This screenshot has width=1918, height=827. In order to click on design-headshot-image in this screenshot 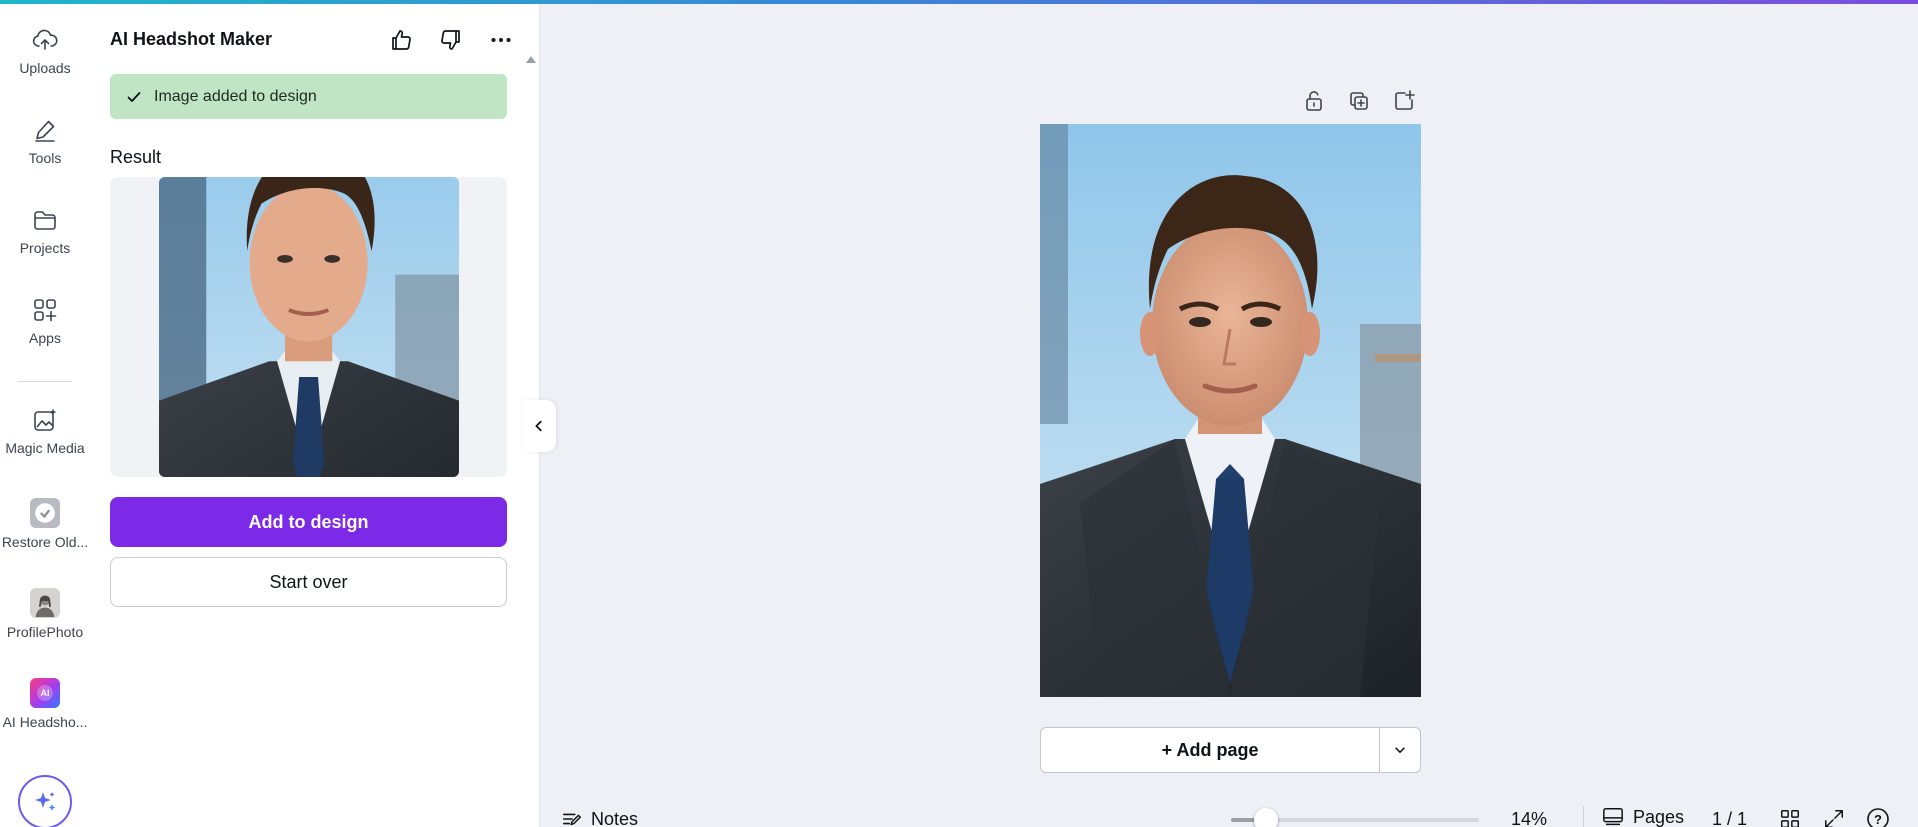, I will do `click(1230, 410)`.